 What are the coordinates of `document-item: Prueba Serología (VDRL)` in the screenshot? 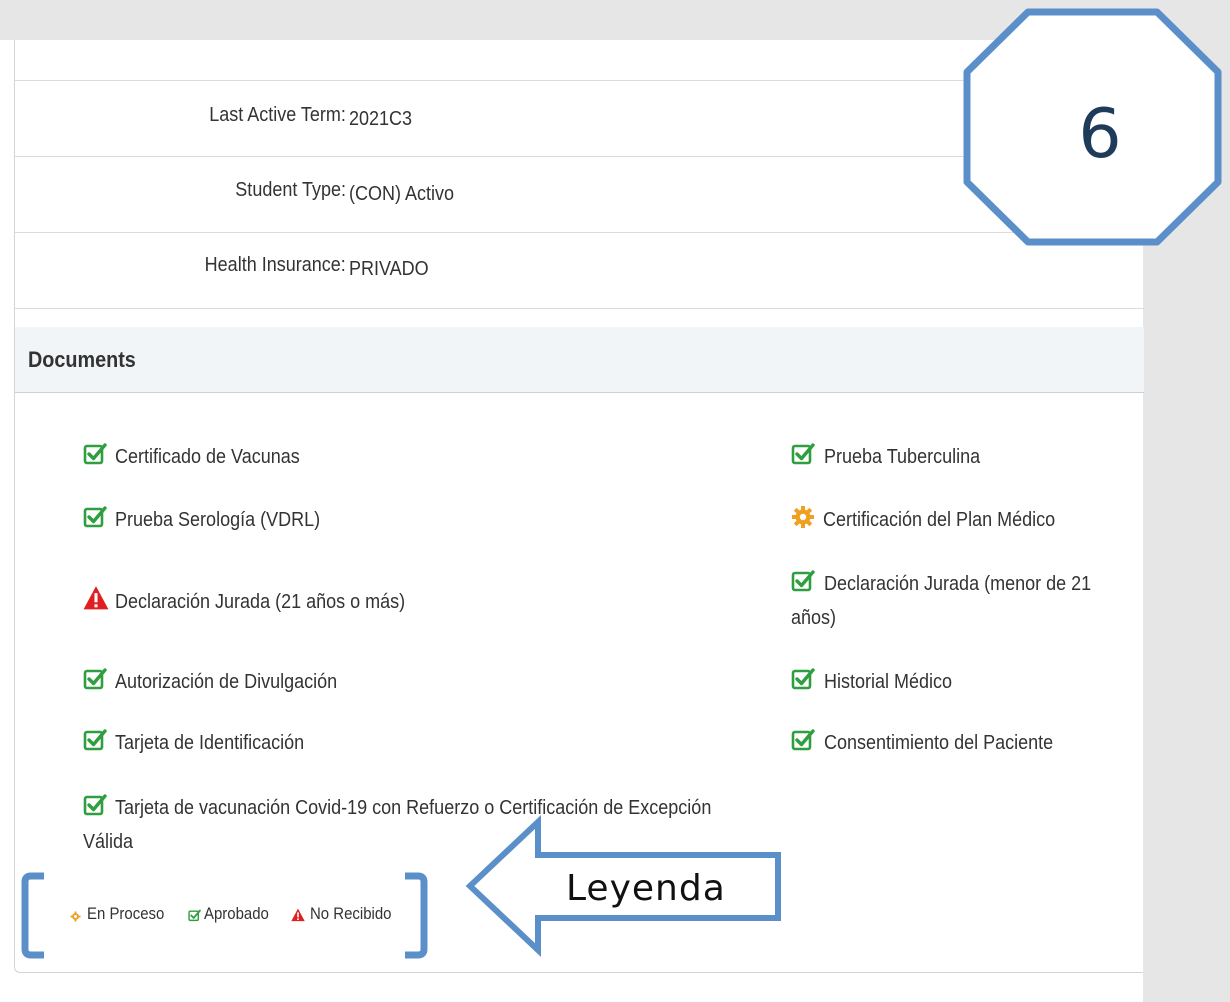 It's located at (213, 520).